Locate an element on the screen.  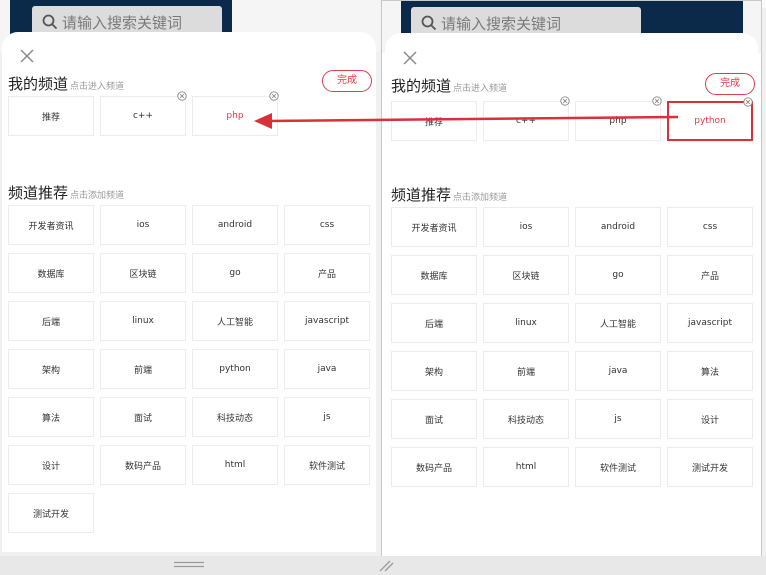
my-channels-grid: 推荐 c++ php python is located at coordinates (572, 118).